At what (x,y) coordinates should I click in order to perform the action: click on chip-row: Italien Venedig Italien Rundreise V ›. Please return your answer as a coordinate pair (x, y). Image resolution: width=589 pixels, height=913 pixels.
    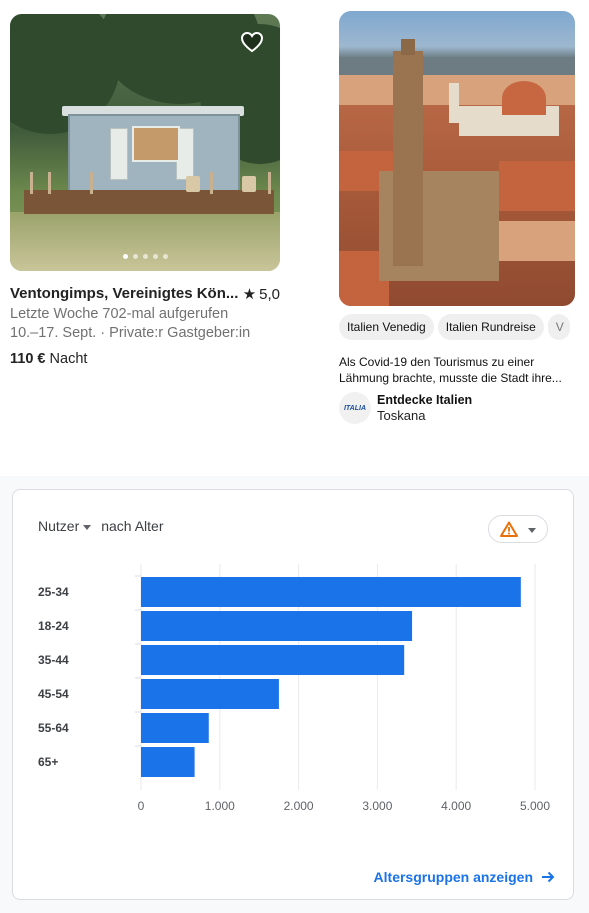
    Looking at the image, I should click on (457, 327).